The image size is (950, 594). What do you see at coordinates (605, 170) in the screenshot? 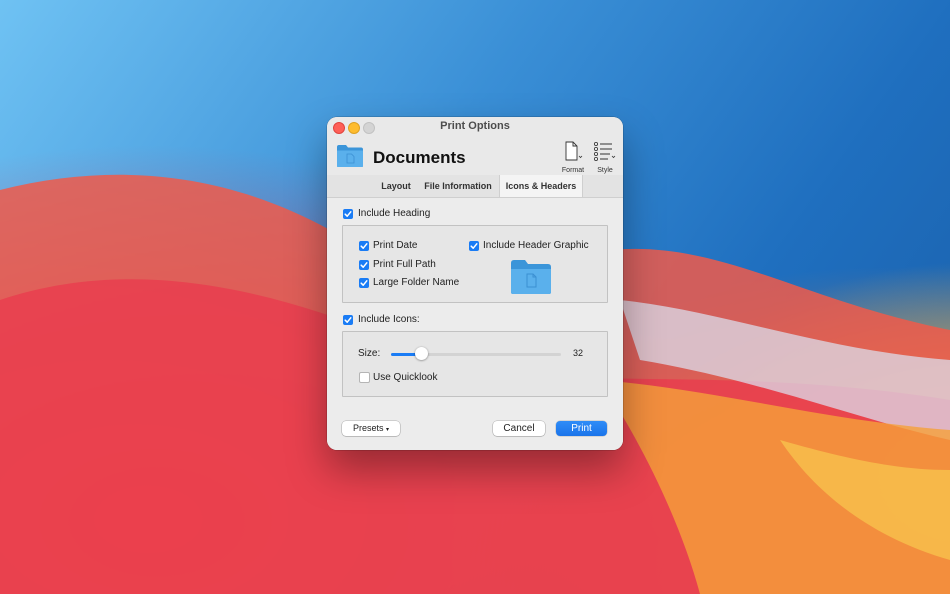
I see `style-label: Style` at bounding box center [605, 170].